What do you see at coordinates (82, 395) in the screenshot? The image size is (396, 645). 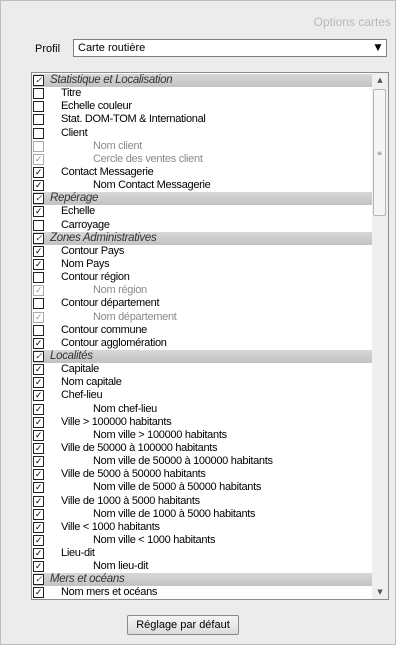 I see `item-label: Chef-lieu` at bounding box center [82, 395].